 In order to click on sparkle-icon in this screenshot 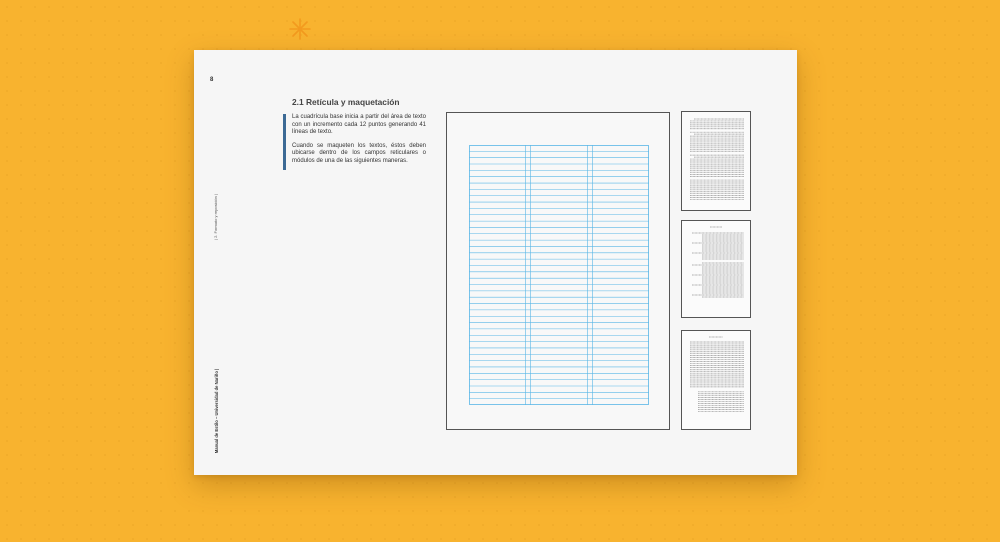, I will do `click(300, 29)`.